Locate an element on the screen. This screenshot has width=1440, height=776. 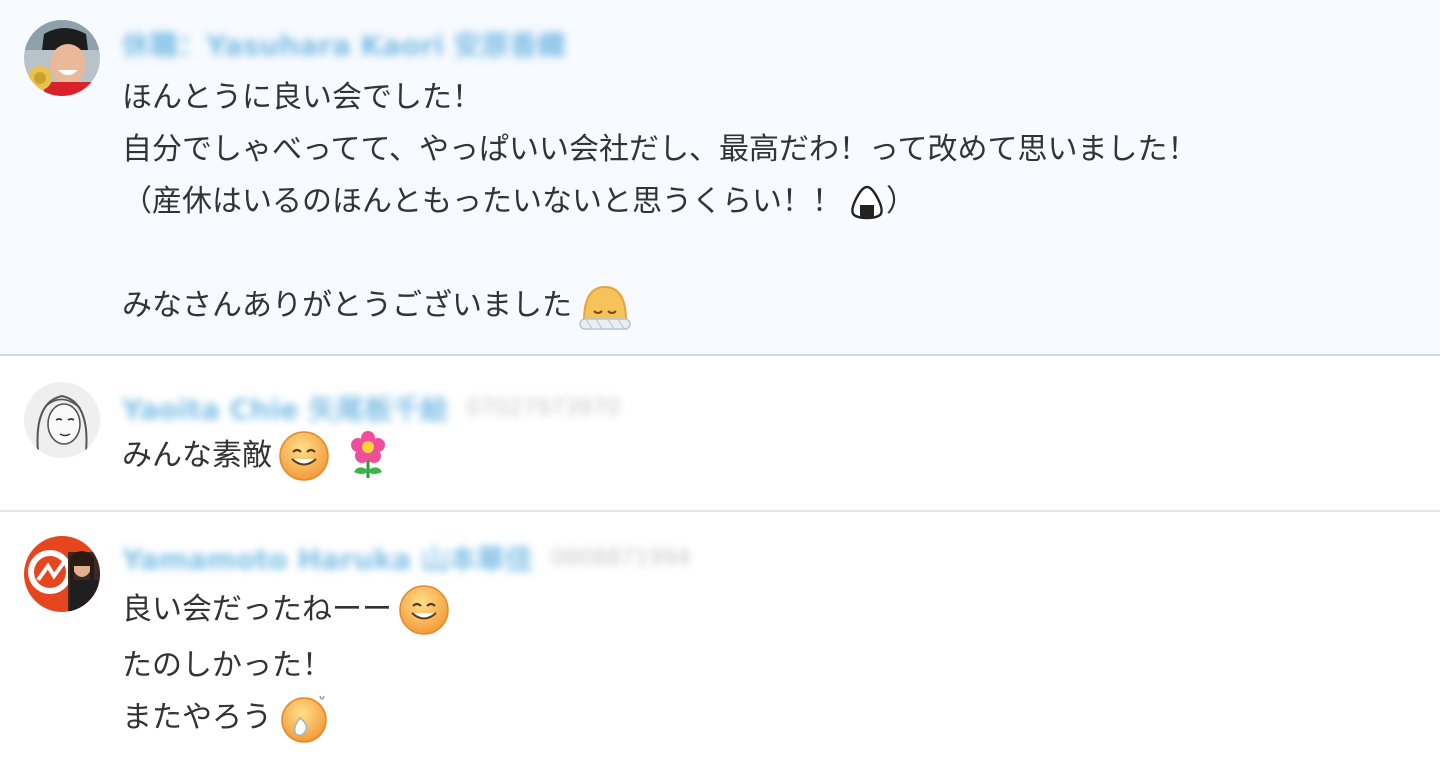
message-header: Yaoita Chie 矢尾板千絵 07027973970 is located at coordinates (371, 408).